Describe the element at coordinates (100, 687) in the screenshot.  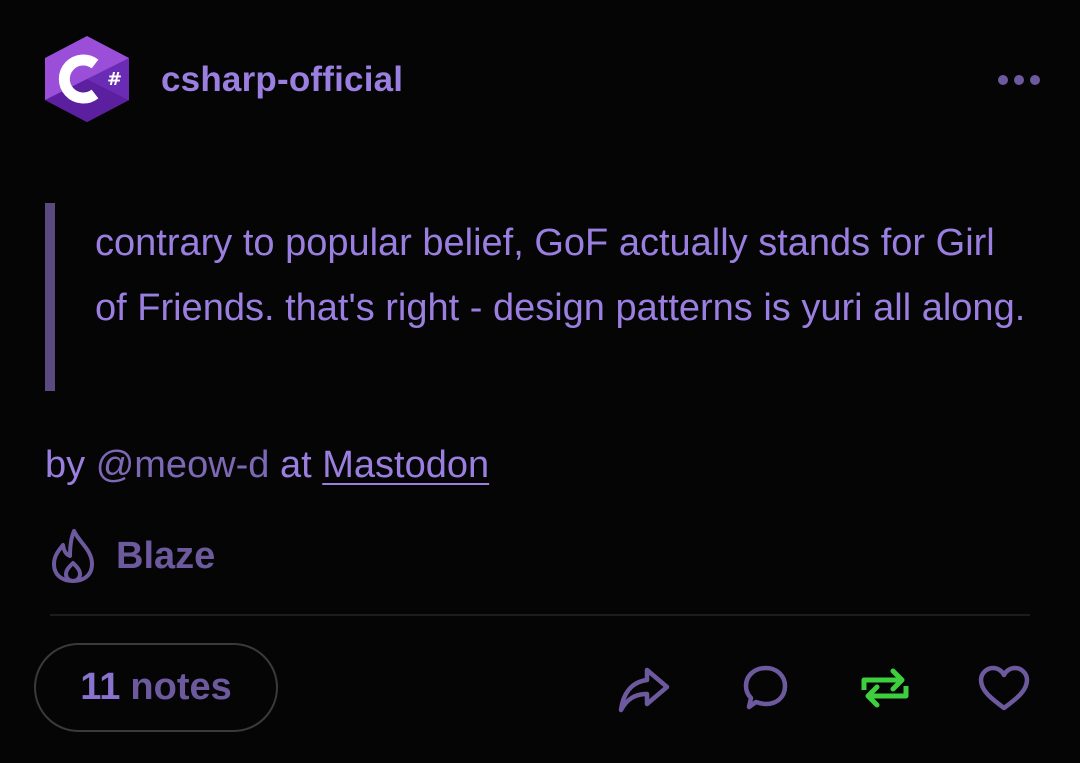
I see `notes-count: 11` at that location.